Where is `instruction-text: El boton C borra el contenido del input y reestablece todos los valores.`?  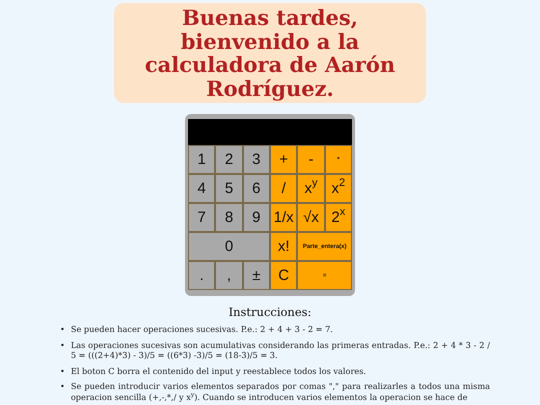 instruction-text: El boton C borra el contenido del input y reestablece todos los valores. is located at coordinates (219, 371).